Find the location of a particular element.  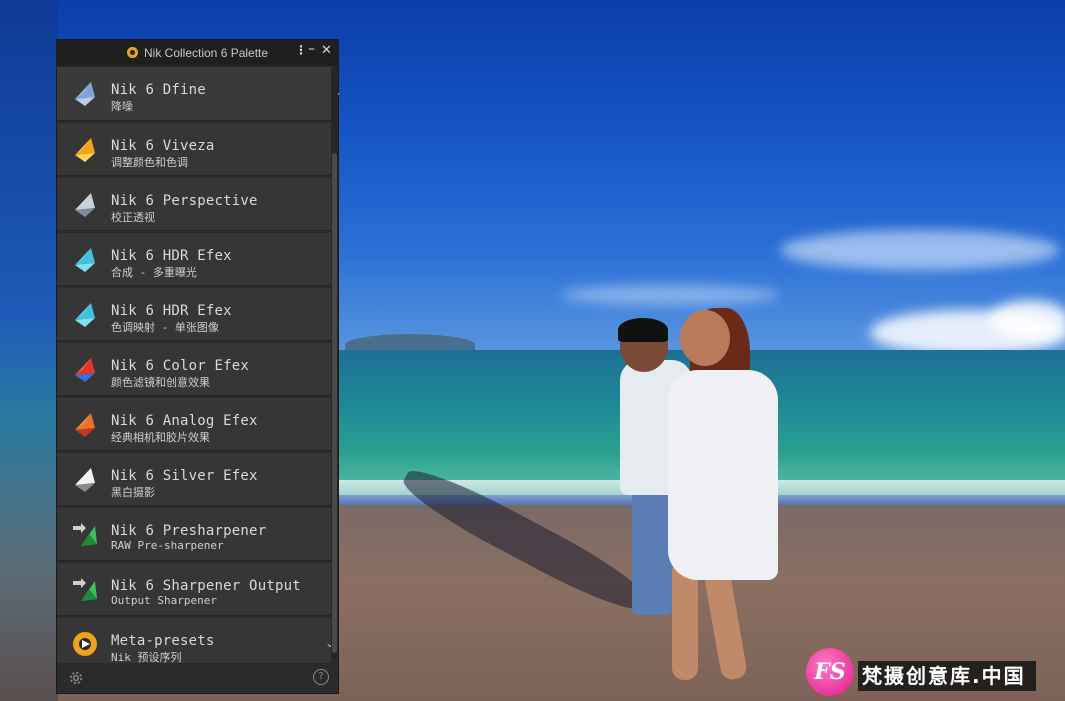

plugin-name: Nik 6 Dfine is located at coordinates (158, 90).